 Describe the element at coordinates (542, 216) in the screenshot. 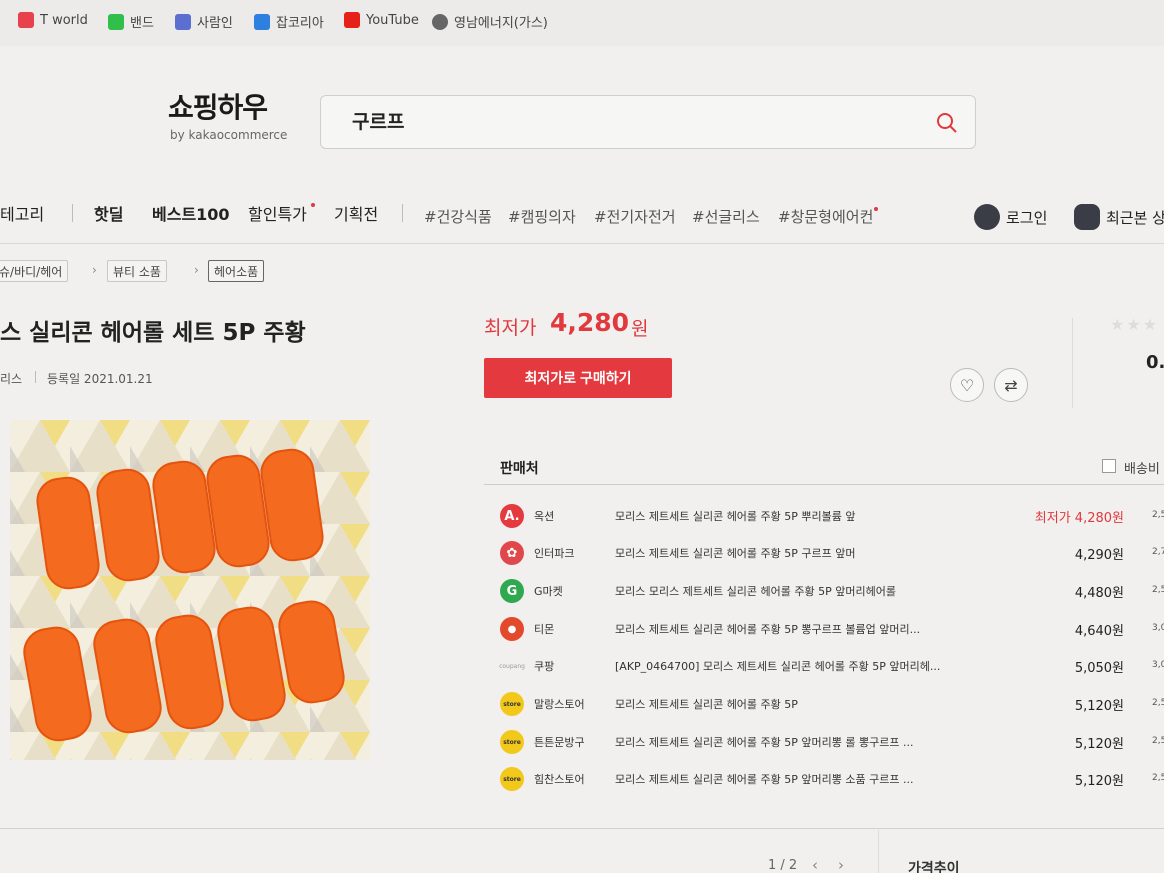

I see `nav-tag: #캠핑의자` at that location.